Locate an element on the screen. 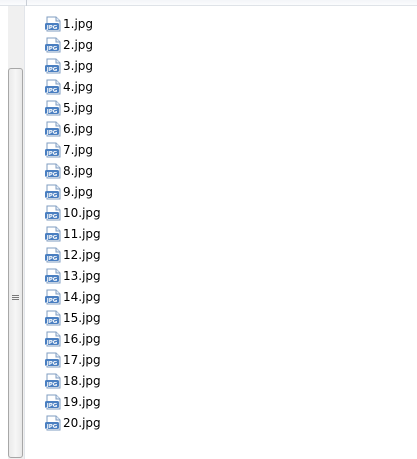  file-name: 7.jpg is located at coordinates (78, 149).